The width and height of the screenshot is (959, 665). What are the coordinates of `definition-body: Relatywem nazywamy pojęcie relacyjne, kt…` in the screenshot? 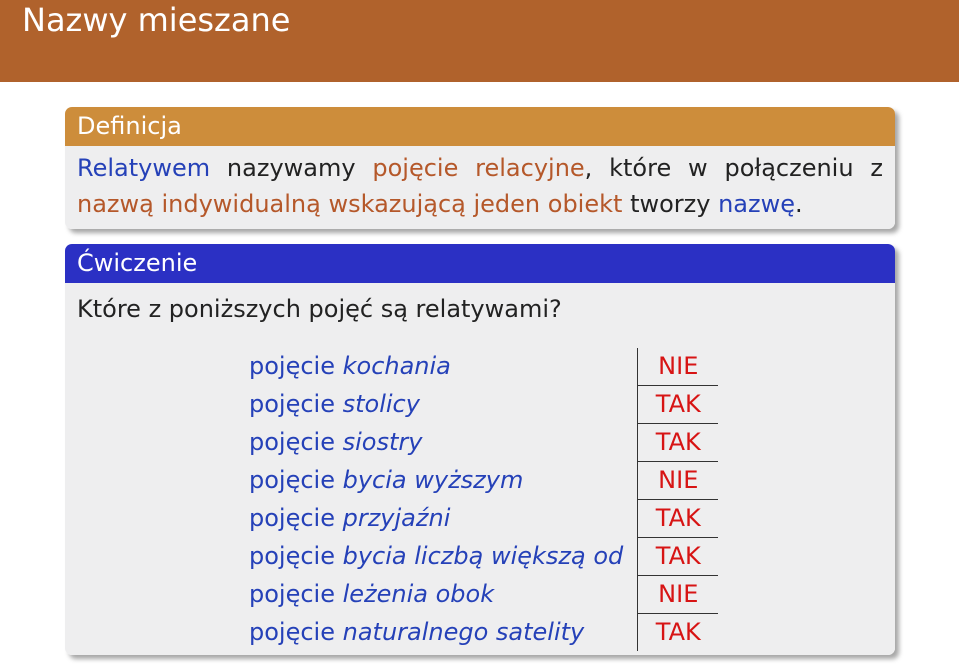 It's located at (480, 187).